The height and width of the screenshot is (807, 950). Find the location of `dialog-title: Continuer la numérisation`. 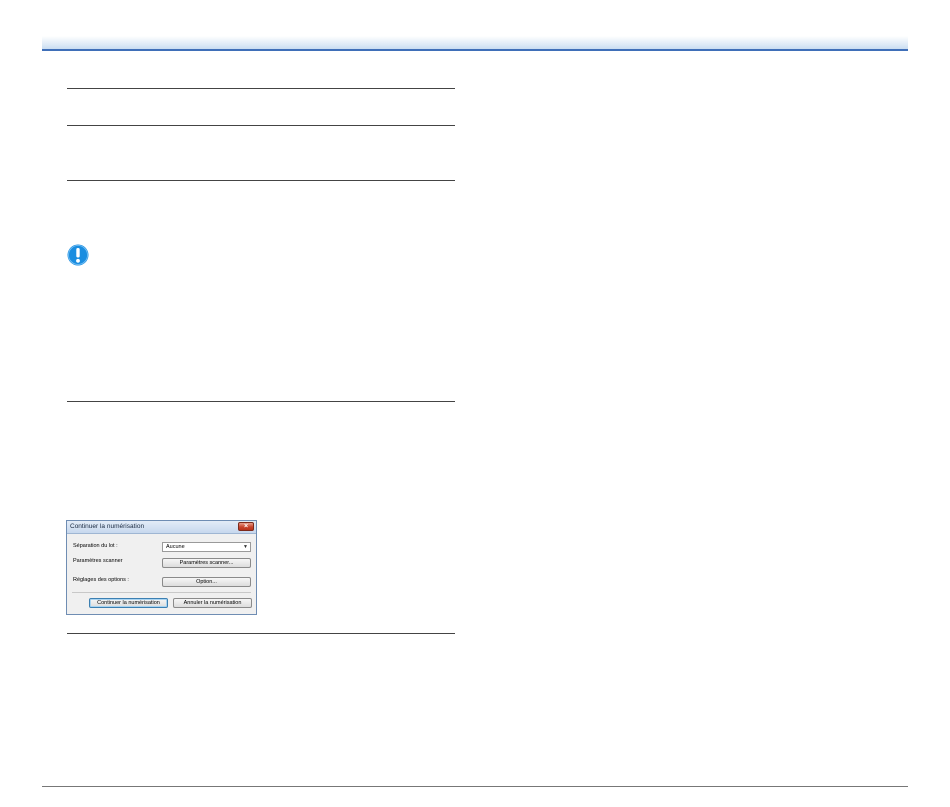

dialog-title: Continuer la numérisation is located at coordinates (107, 526).